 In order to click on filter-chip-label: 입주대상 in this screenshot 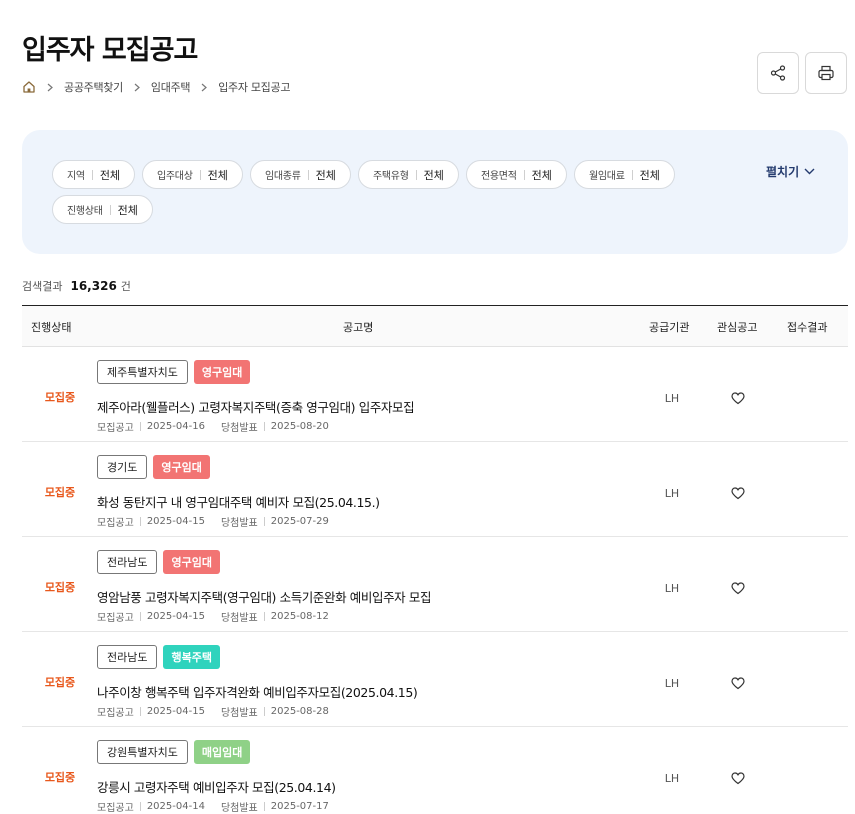, I will do `click(175, 176)`.